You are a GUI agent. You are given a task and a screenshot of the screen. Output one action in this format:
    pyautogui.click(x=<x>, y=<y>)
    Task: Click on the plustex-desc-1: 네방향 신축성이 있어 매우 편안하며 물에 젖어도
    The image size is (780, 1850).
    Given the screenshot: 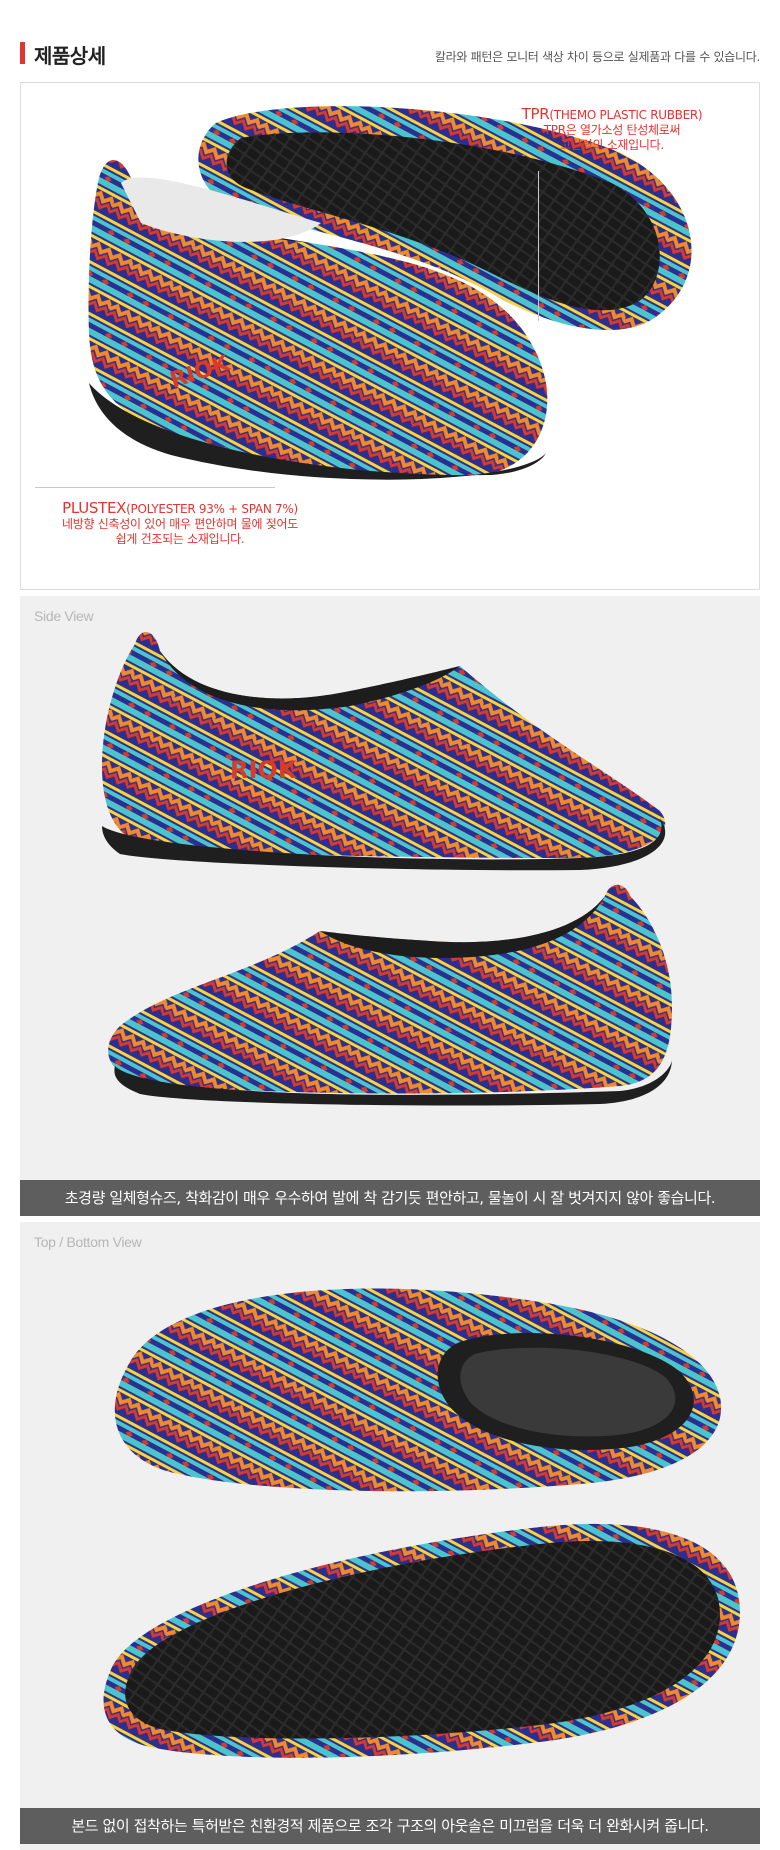 What is the action you would take?
    pyautogui.click(x=180, y=524)
    